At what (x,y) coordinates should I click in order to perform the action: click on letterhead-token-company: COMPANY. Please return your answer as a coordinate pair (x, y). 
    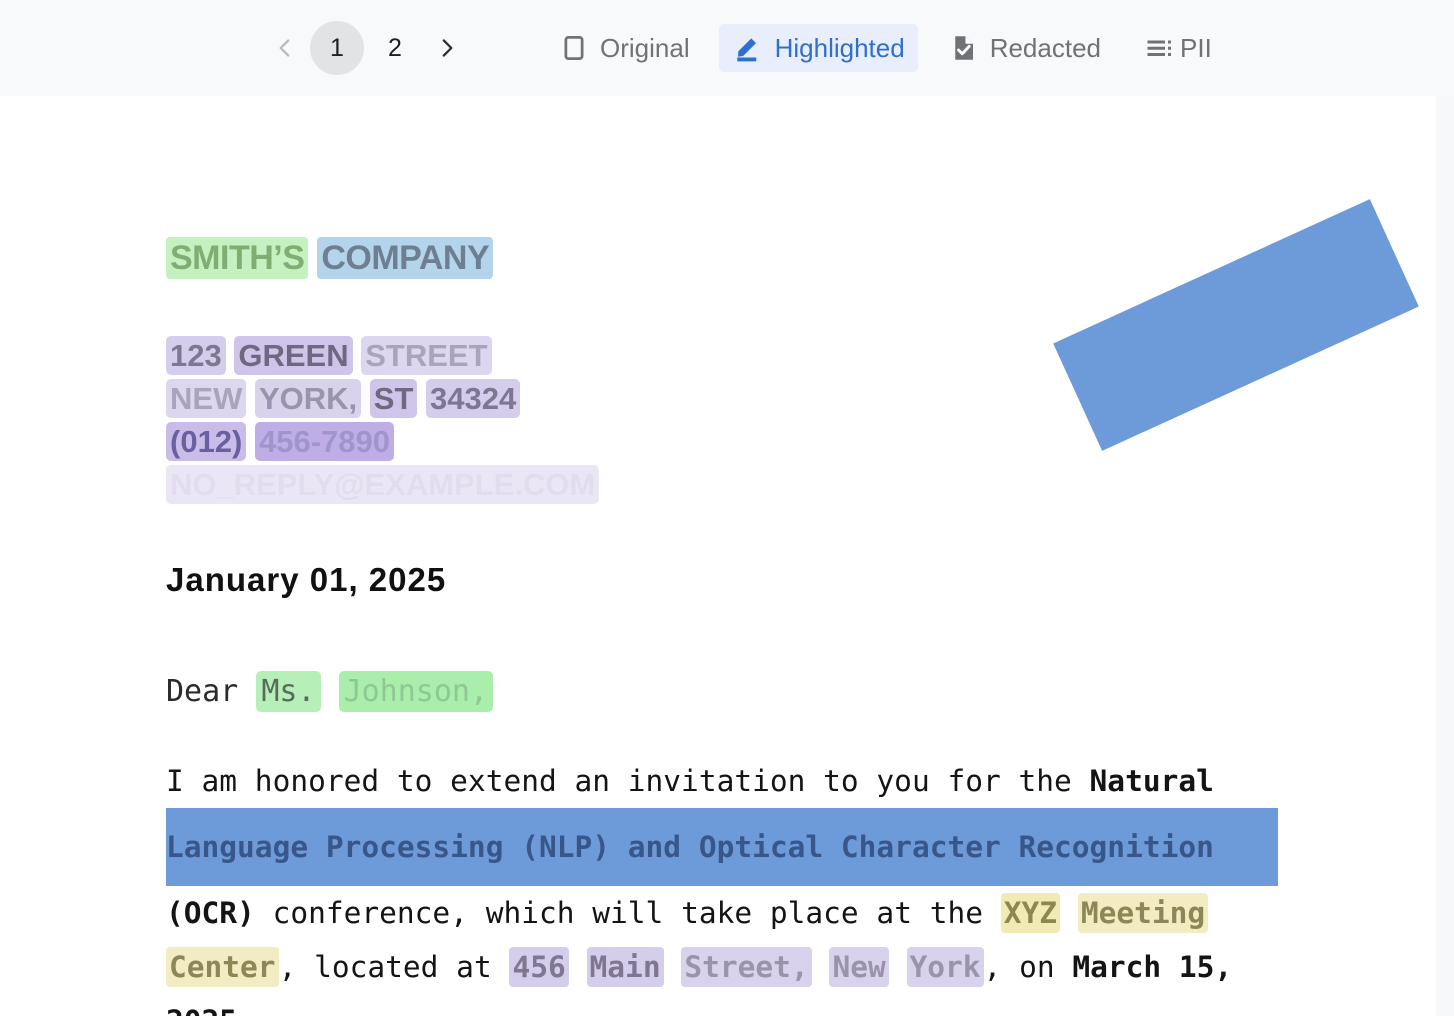
    Looking at the image, I should click on (405, 258).